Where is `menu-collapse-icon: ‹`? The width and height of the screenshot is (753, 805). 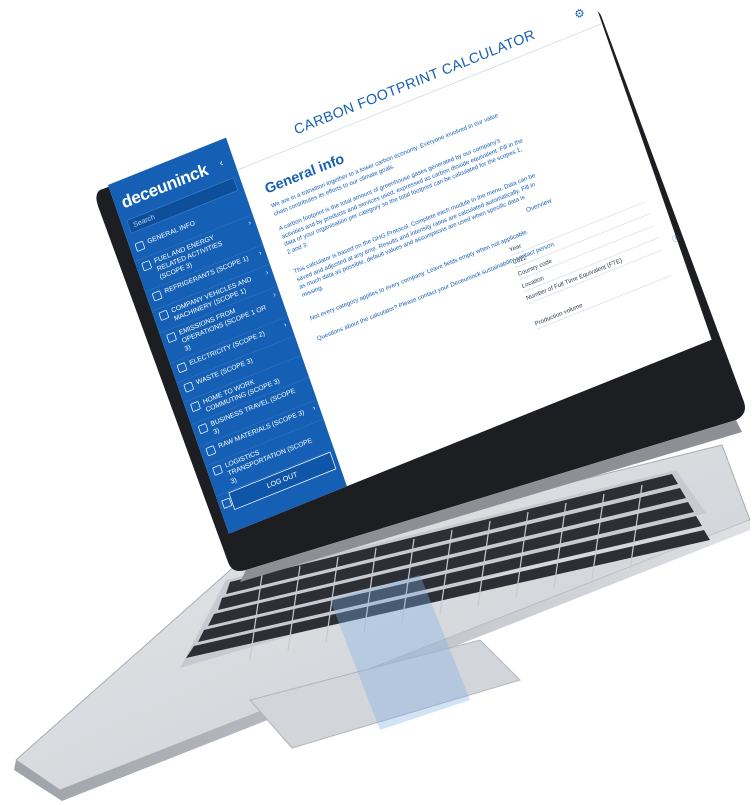
menu-collapse-icon: ‹ is located at coordinates (221, 162).